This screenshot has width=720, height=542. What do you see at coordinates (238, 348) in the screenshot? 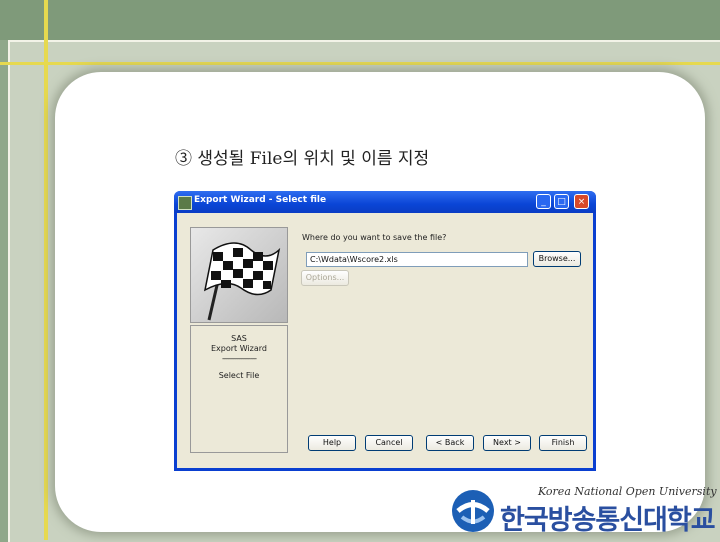
I see `step-panel-line: Export Wizard` at bounding box center [238, 348].